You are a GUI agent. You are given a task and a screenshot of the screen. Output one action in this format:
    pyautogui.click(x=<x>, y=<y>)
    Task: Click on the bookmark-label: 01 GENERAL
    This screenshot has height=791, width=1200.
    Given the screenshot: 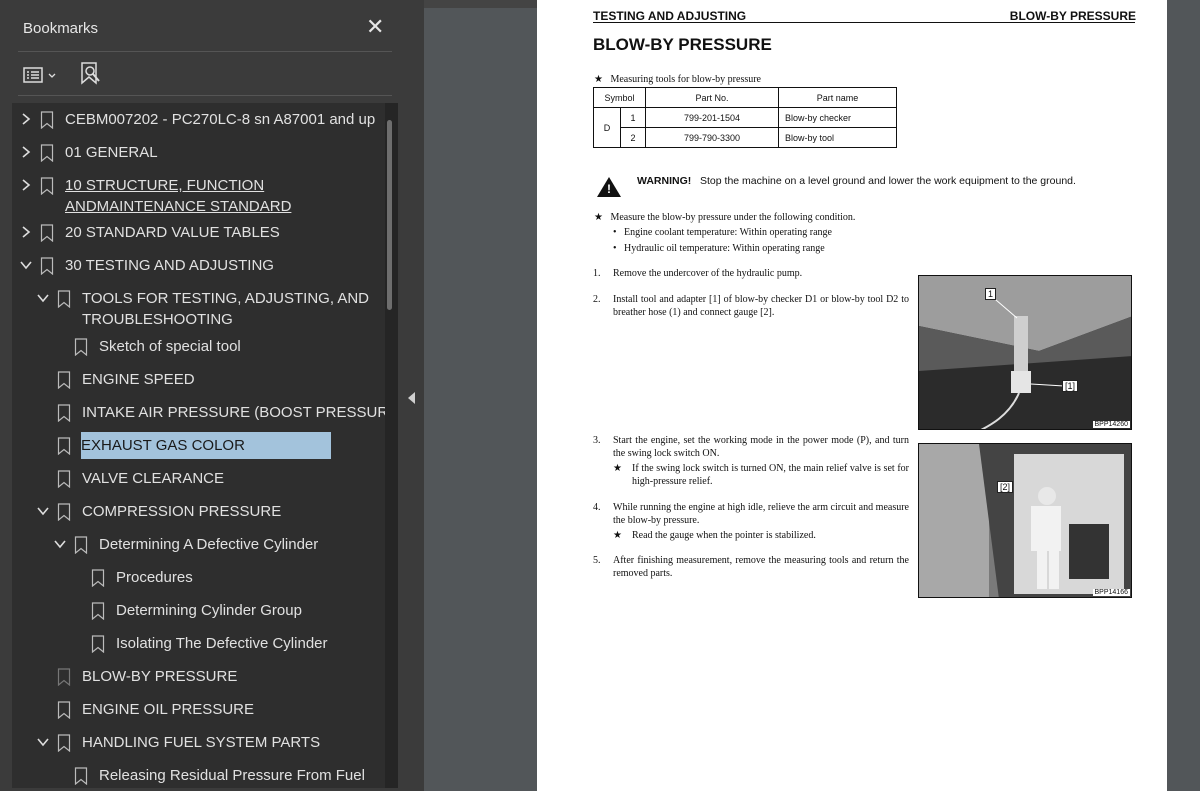 What is the action you would take?
    pyautogui.click(x=111, y=152)
    